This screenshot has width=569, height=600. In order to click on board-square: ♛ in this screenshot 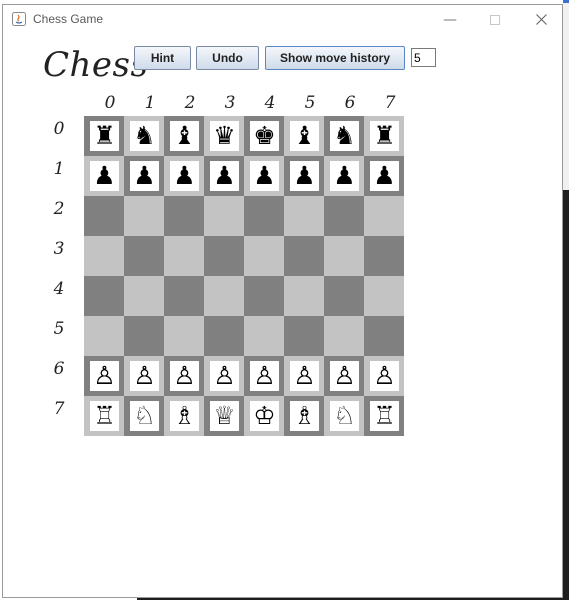, I will do `click(224, 136)`.